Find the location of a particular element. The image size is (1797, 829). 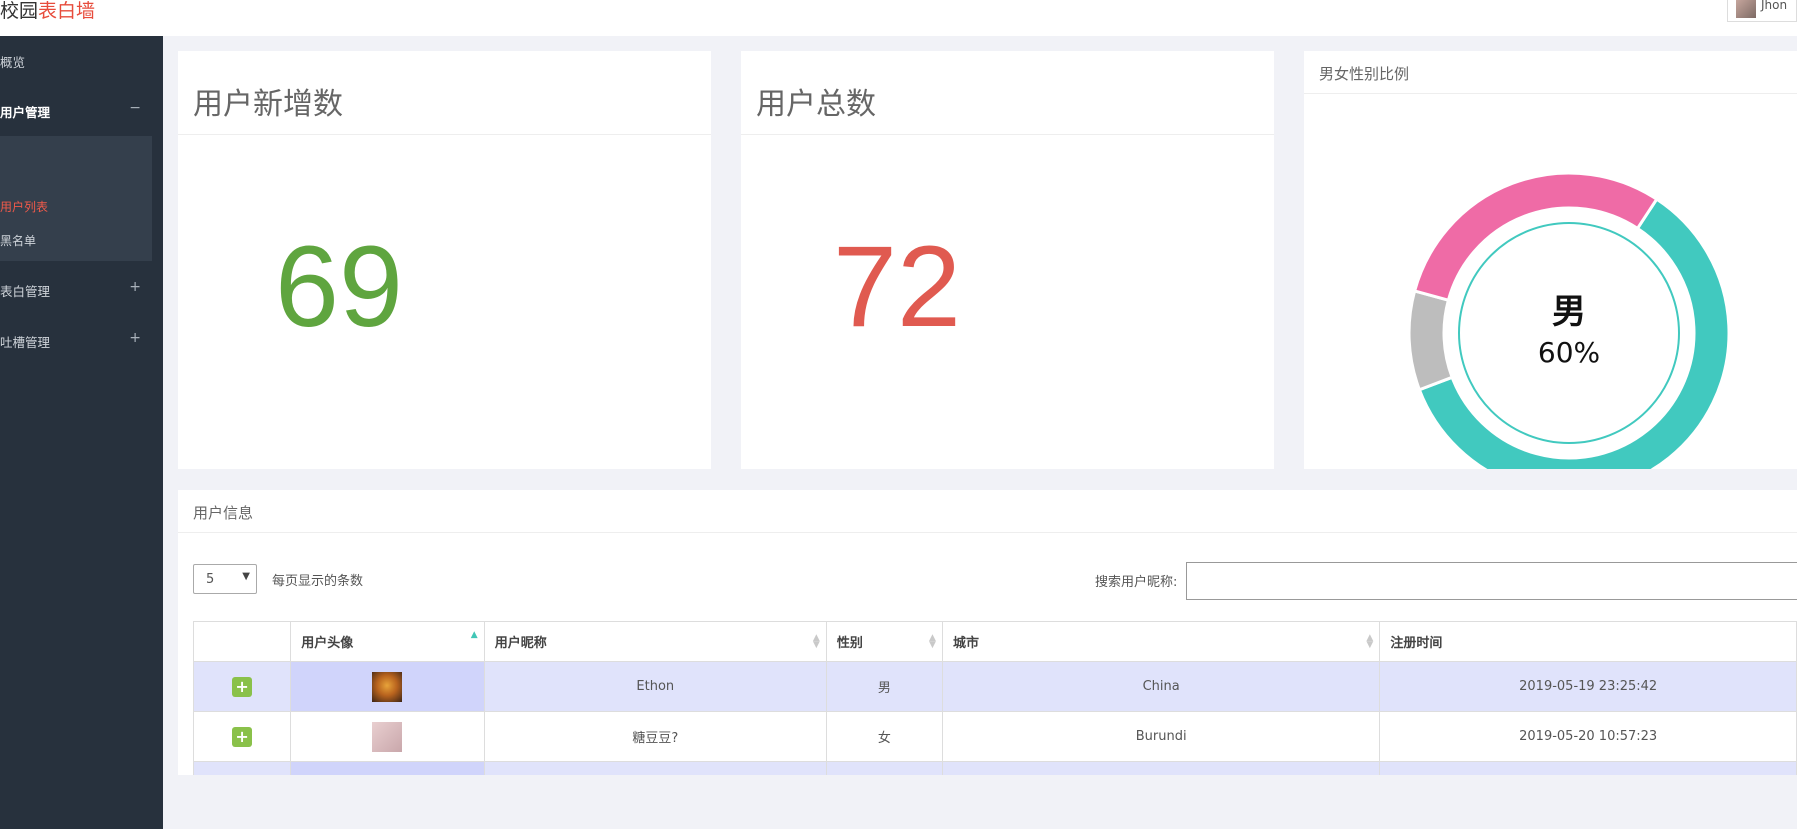

user-name: Jhon is located at coordinates (1774, 6).